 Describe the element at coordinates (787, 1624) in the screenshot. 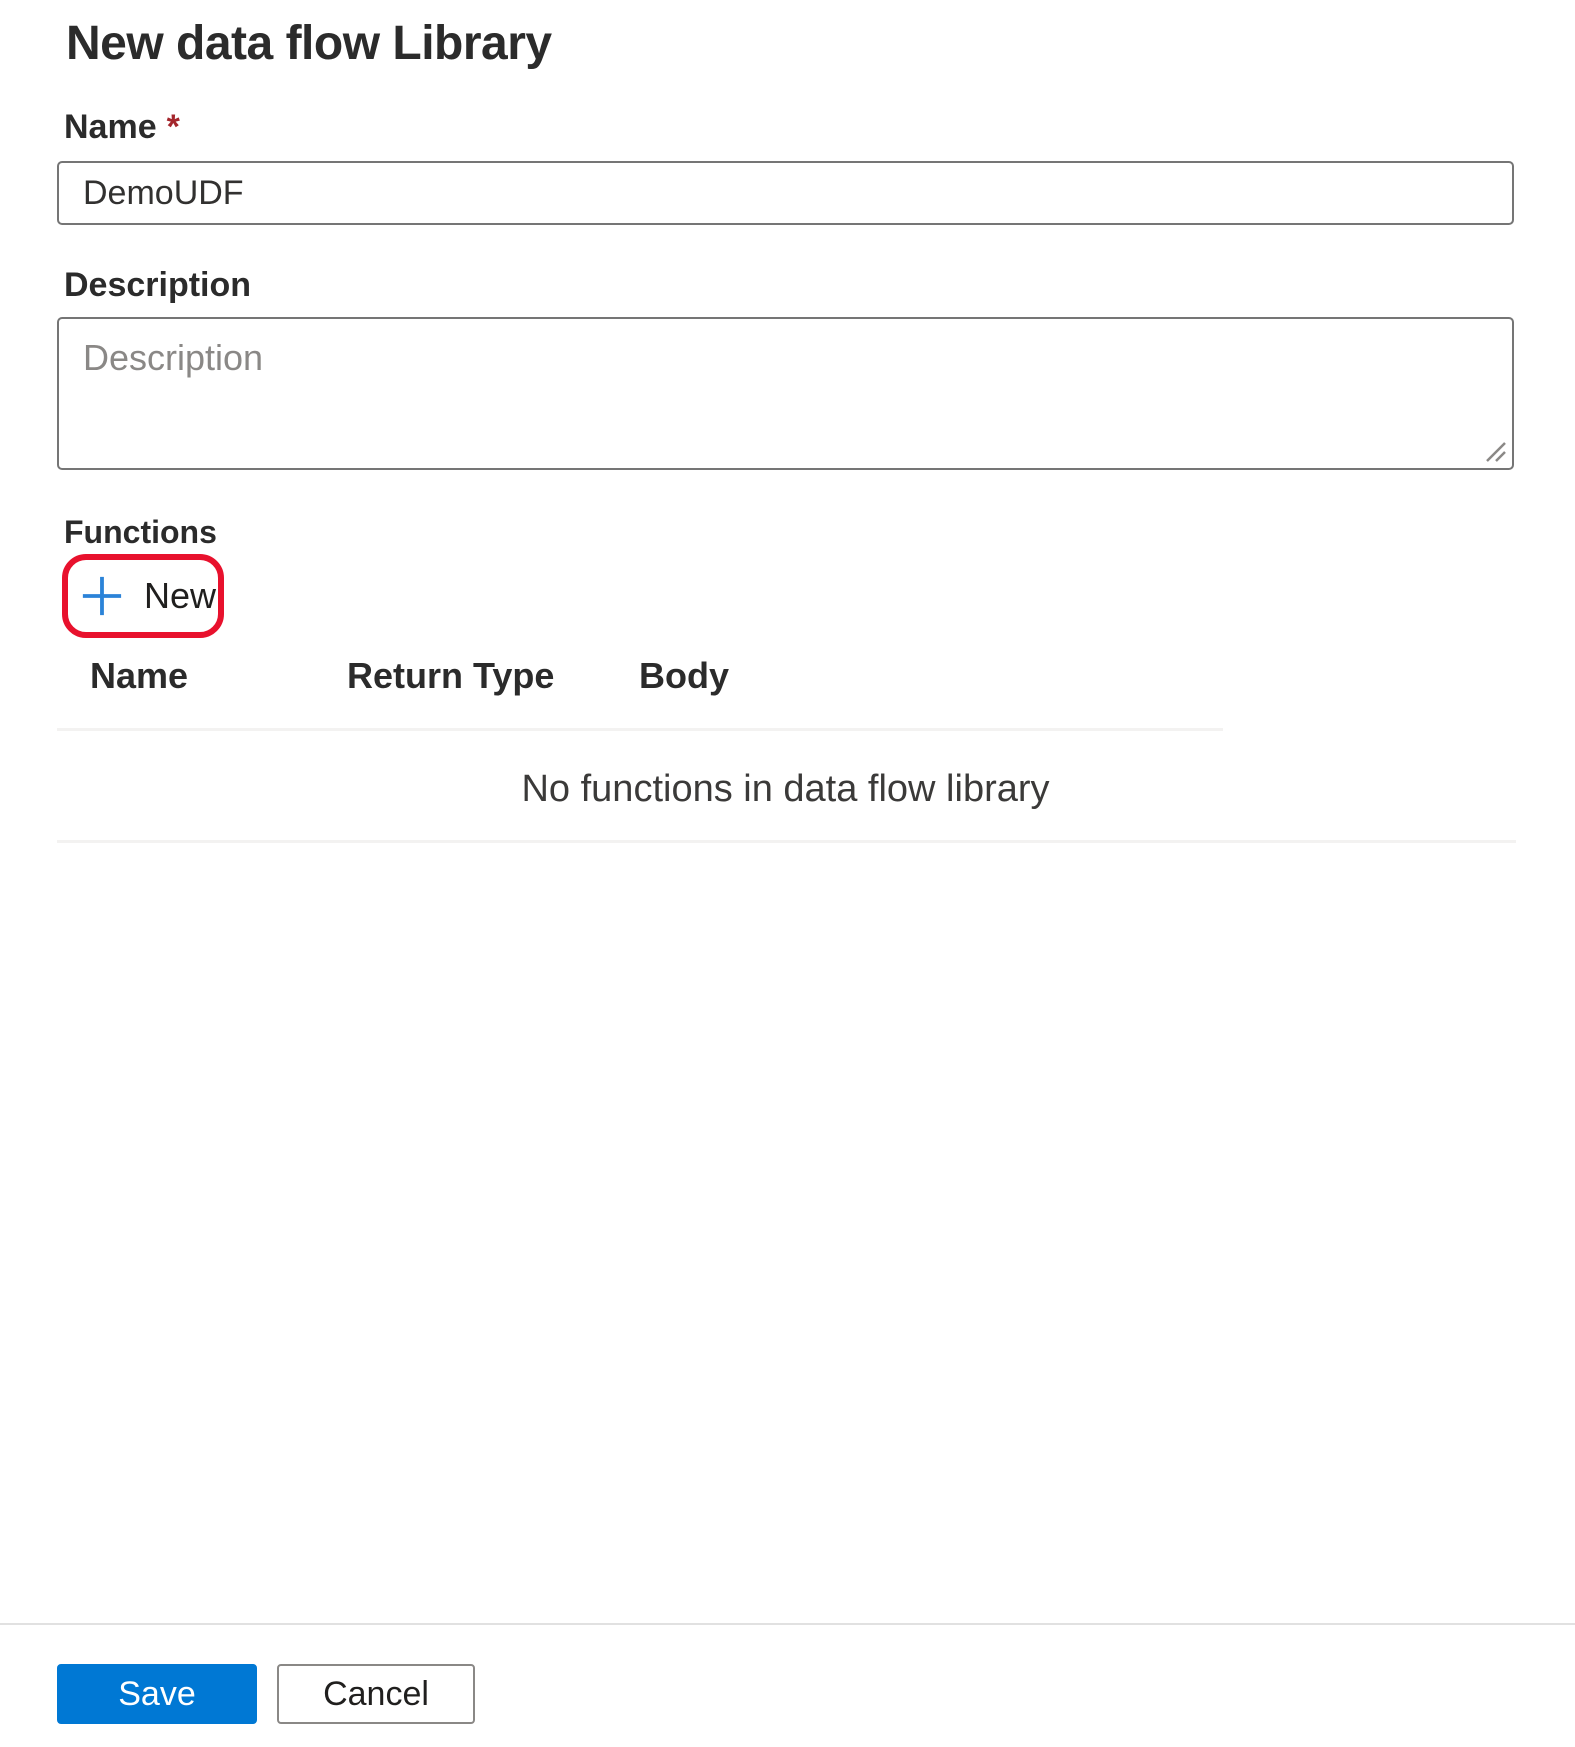

I see `footer-separator-line` at that location.